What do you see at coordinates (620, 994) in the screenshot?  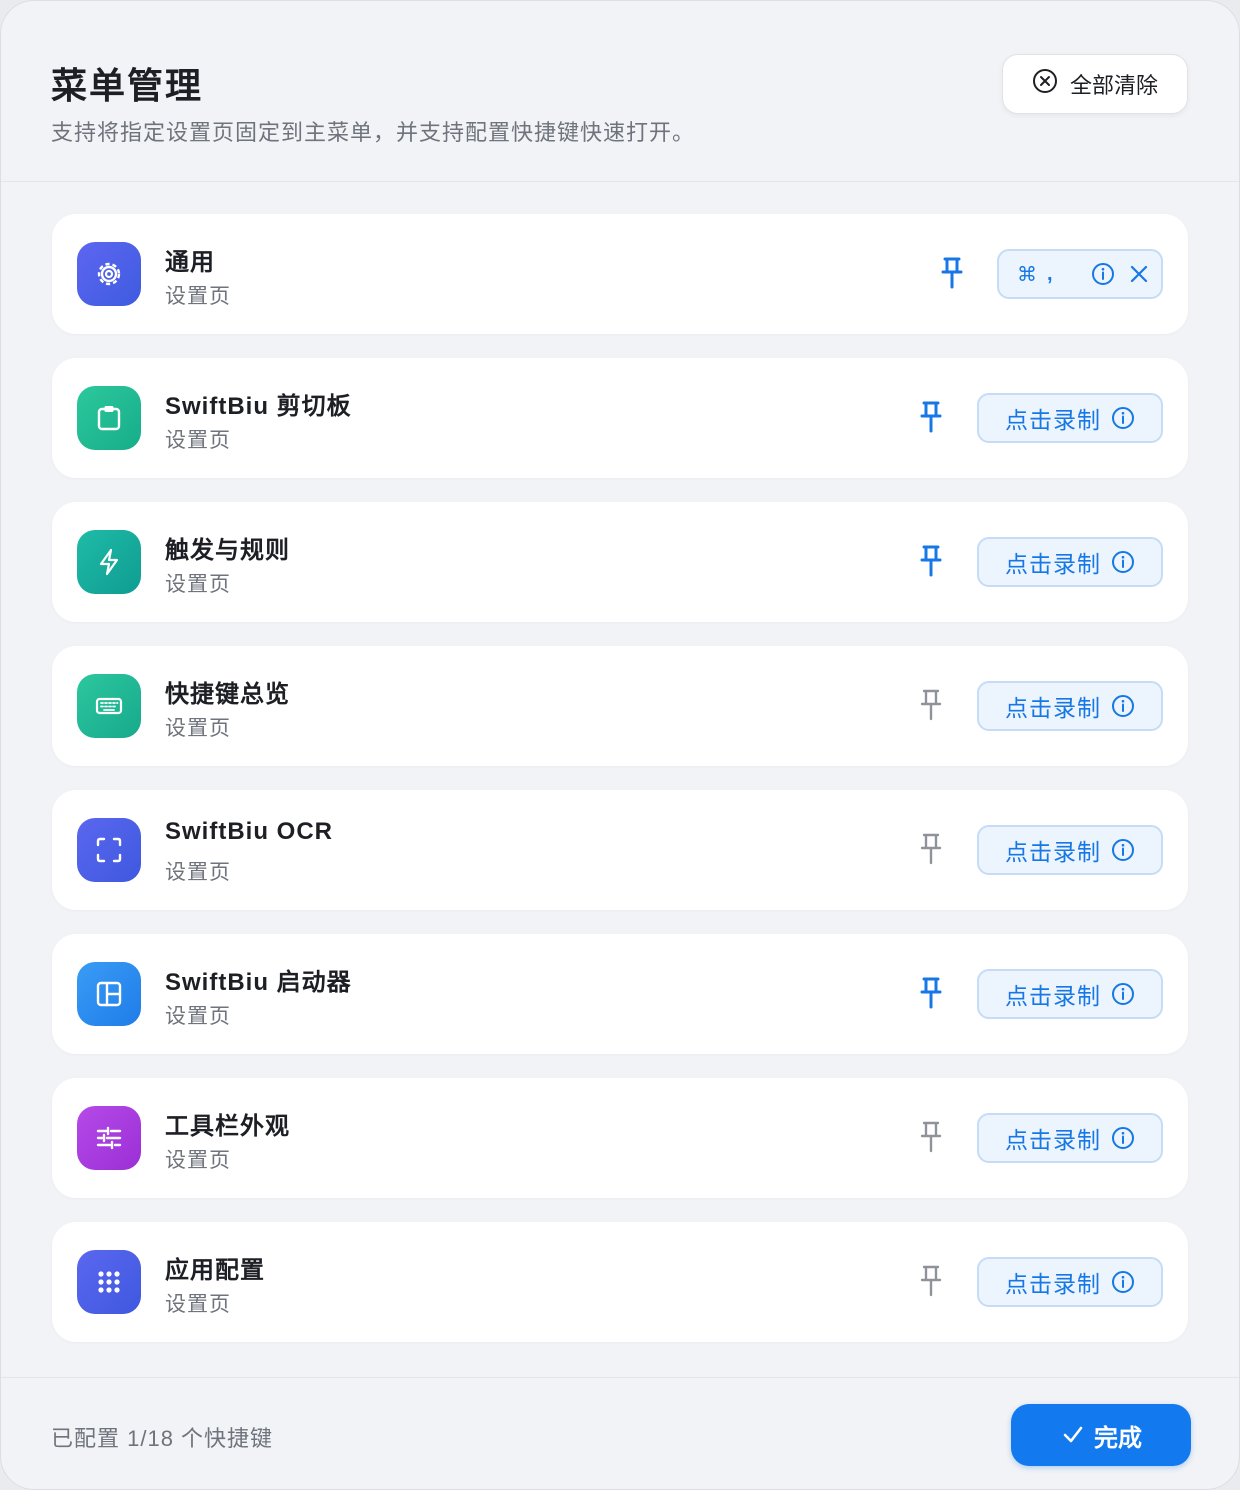 I see `list-item: SwiftBiu 启动器 设置页 点击录制` at bounding box center [620, 994].